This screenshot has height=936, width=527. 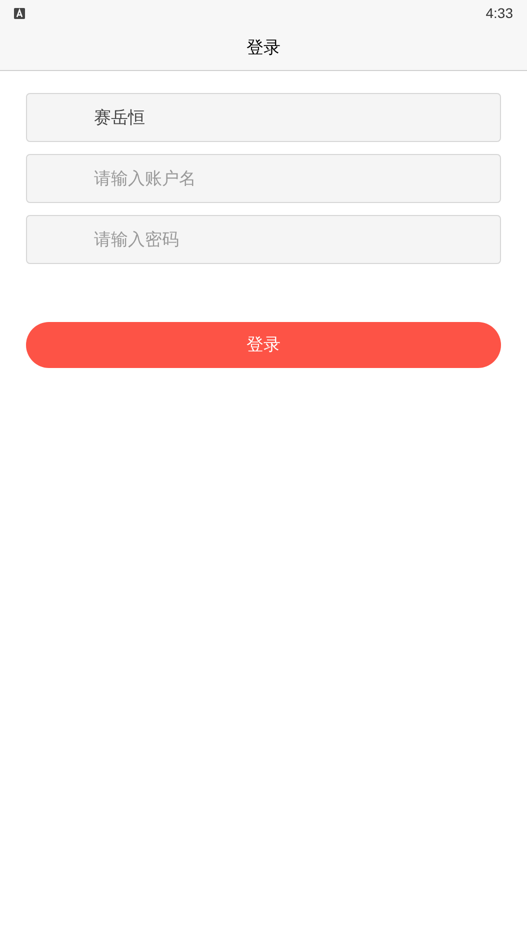 What do you see at coordinates (263, 48) in the screenshot?
I see `page-title: 登录` at bounding box center [263, 48].